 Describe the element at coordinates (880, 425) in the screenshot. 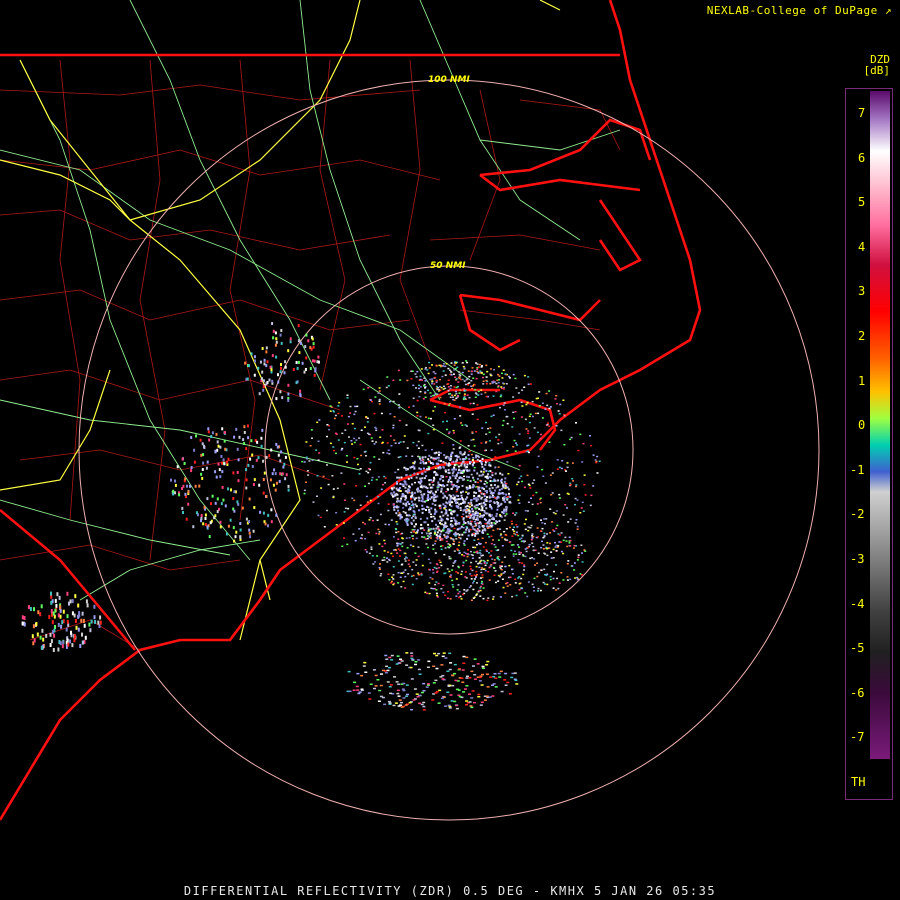

I see `color-scale-gradient` at that location.